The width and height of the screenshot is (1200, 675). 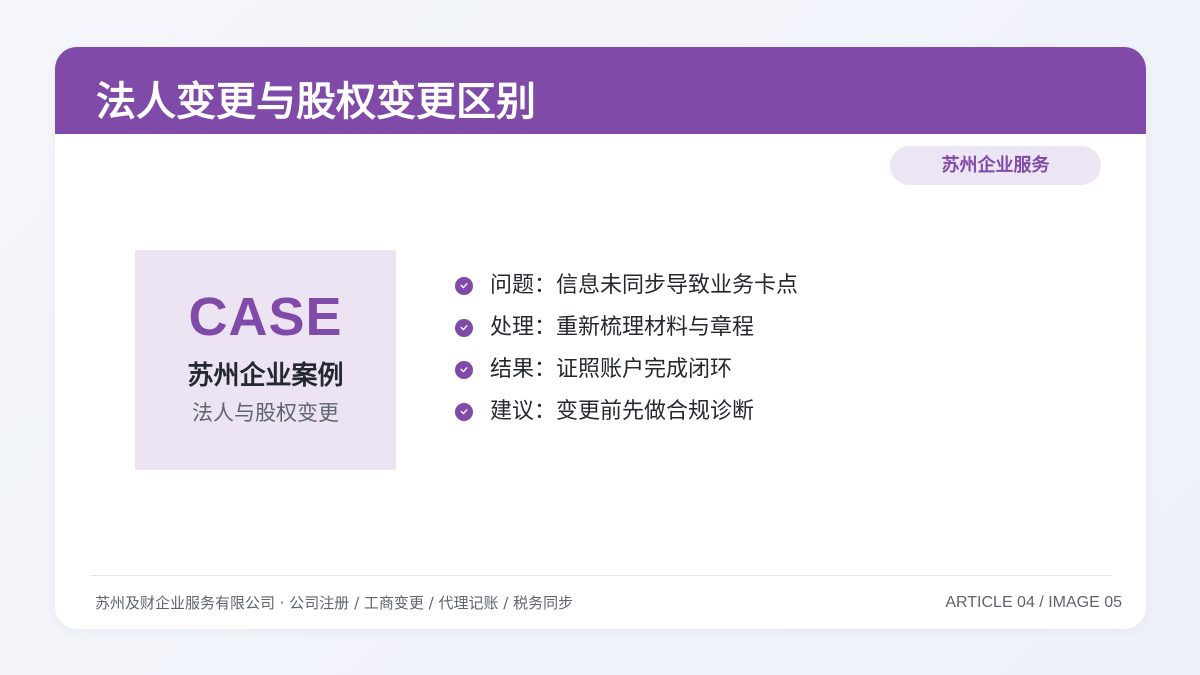 What do you see at coordinates (995, 165) in the screenshot?
I see `service-badge: 苏州企业服务` at bounding box center [995, 165].